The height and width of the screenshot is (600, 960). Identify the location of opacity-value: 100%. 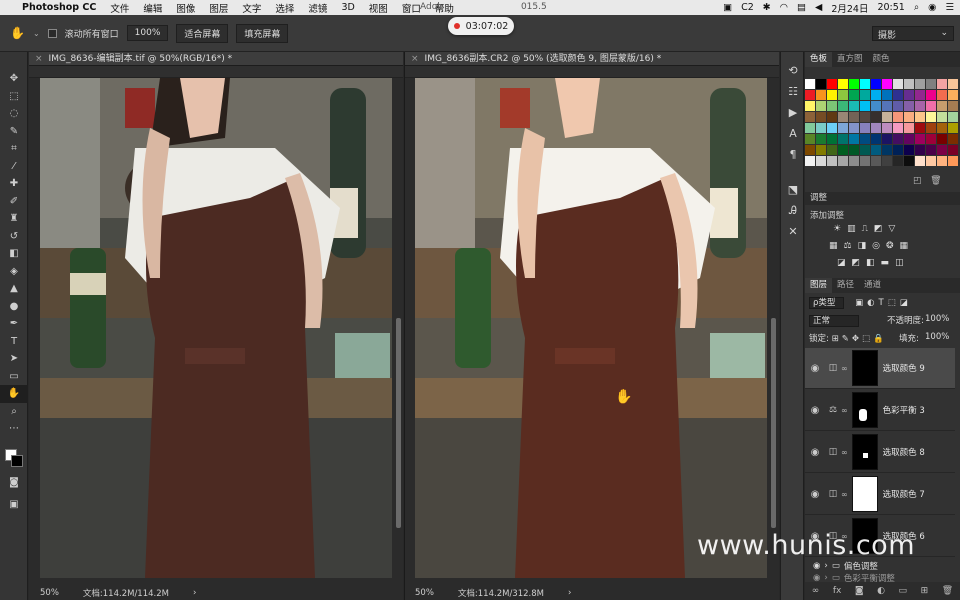
(937, 319).